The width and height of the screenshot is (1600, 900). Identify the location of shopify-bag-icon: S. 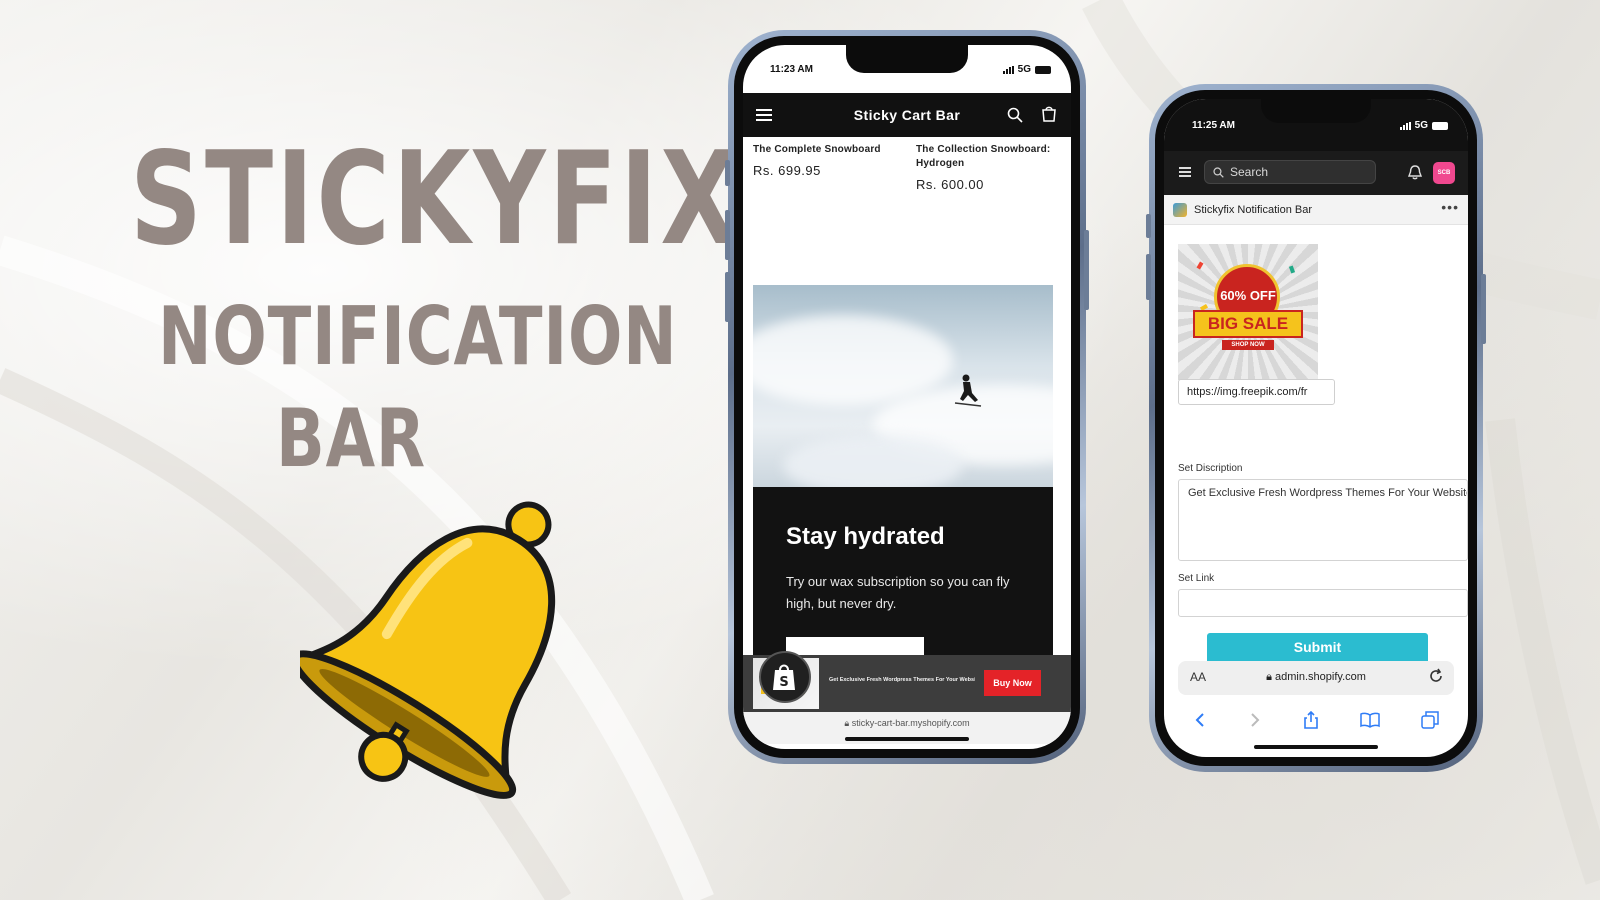
(785, 677).